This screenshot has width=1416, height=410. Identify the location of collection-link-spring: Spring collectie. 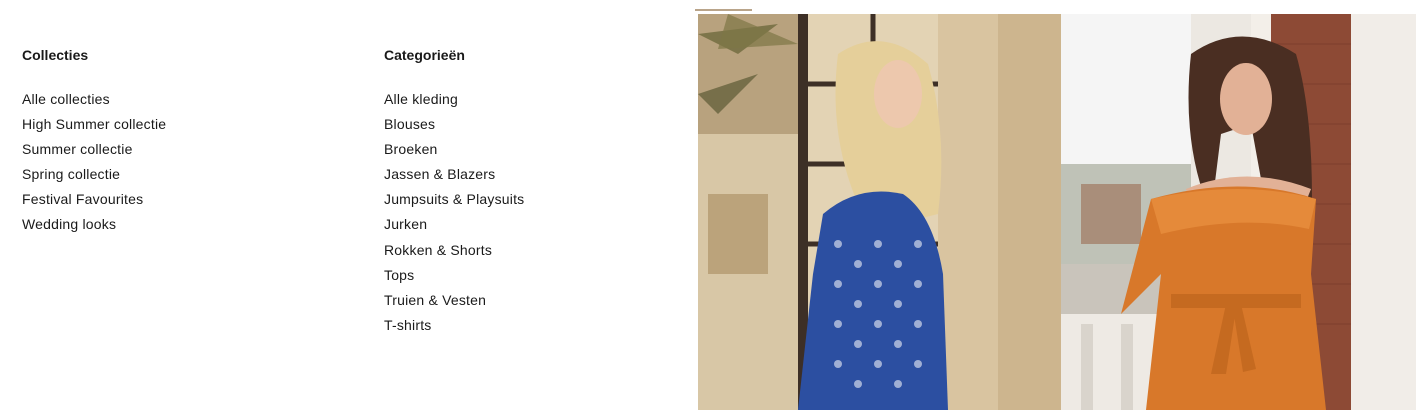
(94, 177).